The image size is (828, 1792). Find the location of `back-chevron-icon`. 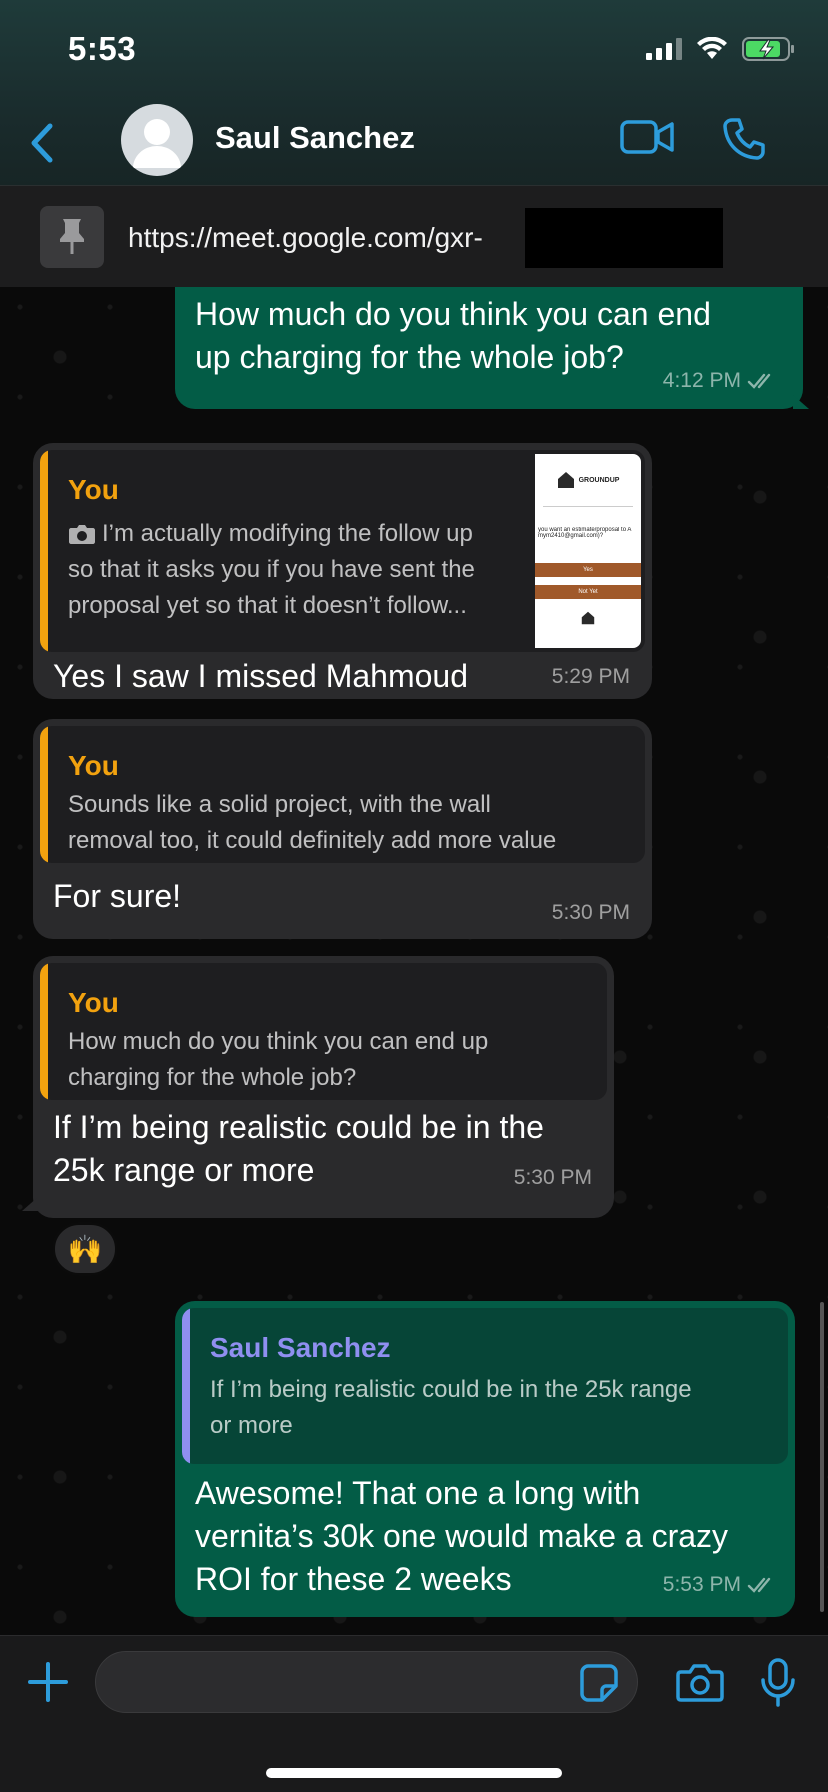

back-chevron-icon is located at coordinates (42, 143).